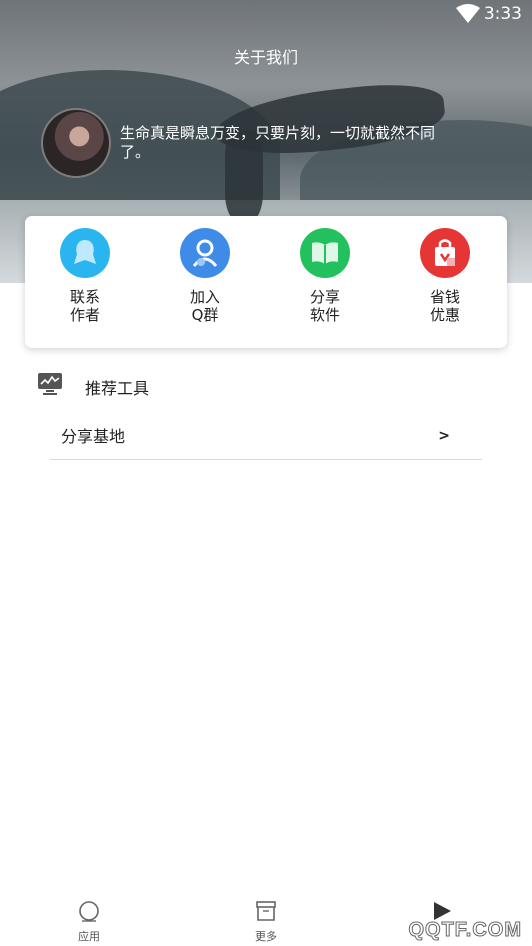  I want to click on avatar, so click(76, 143).